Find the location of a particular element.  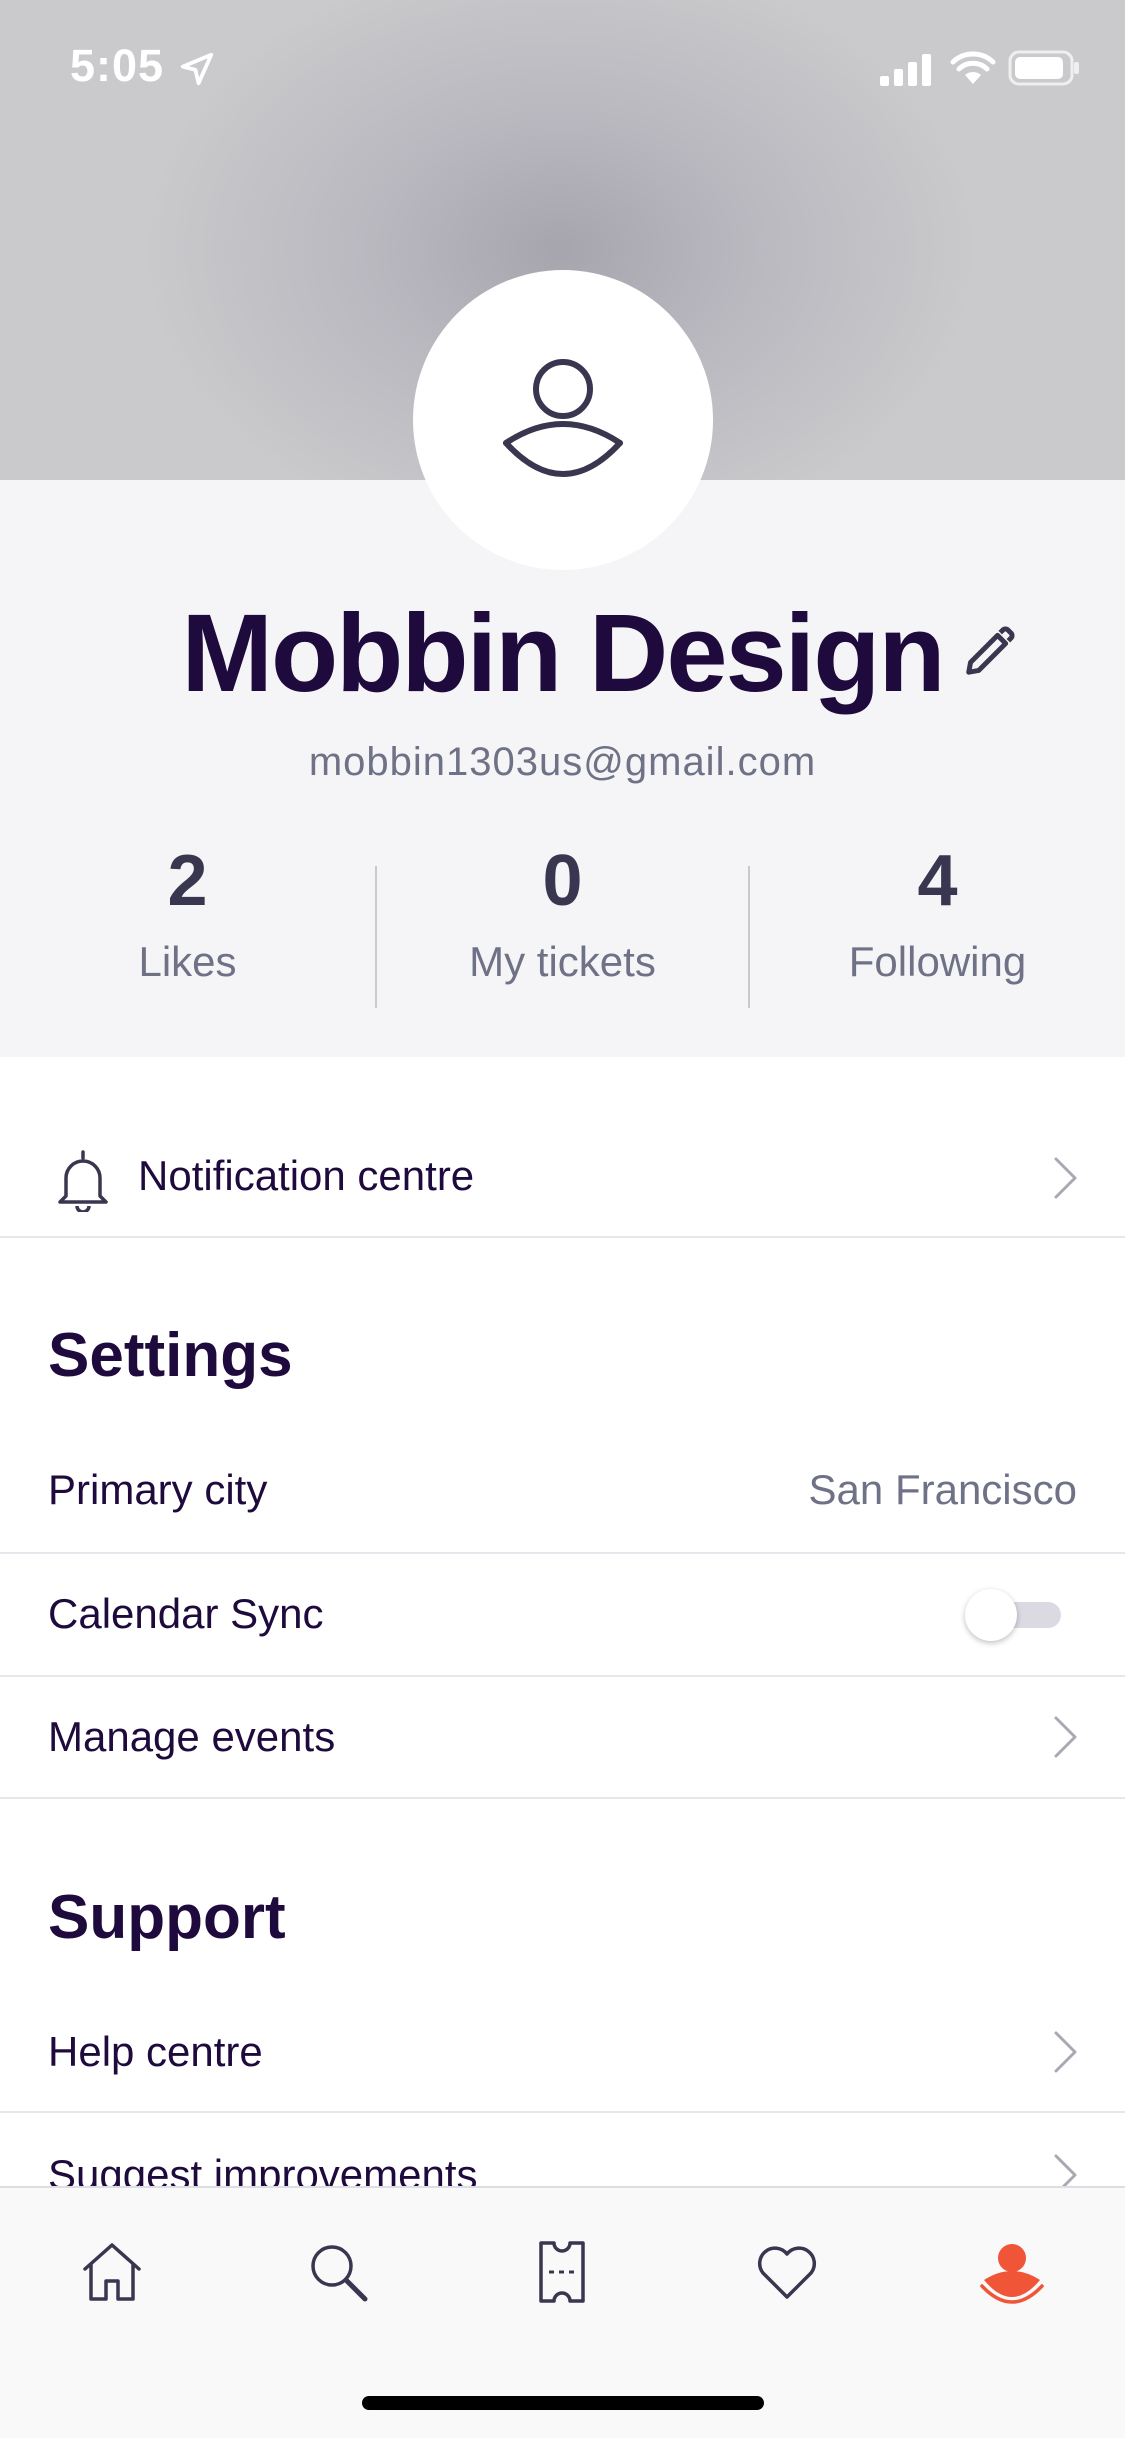

support-heading: Support is located at coordinates (167, 1917).